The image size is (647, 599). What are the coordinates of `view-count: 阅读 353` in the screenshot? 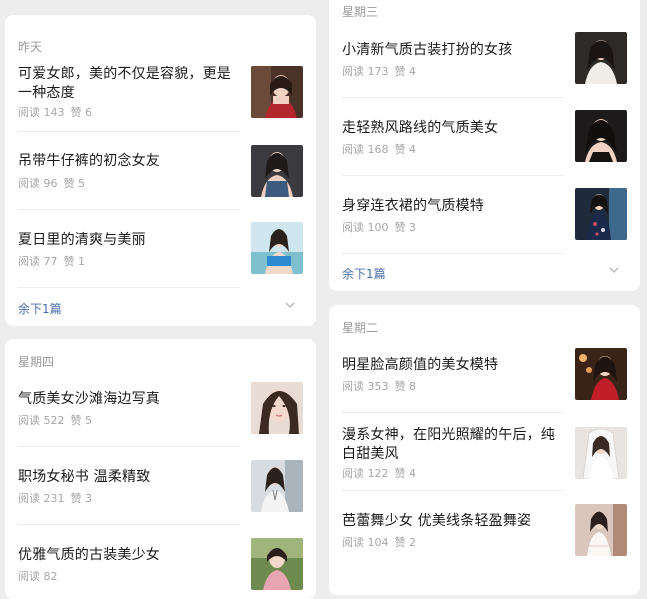 It's located at (365, 386).